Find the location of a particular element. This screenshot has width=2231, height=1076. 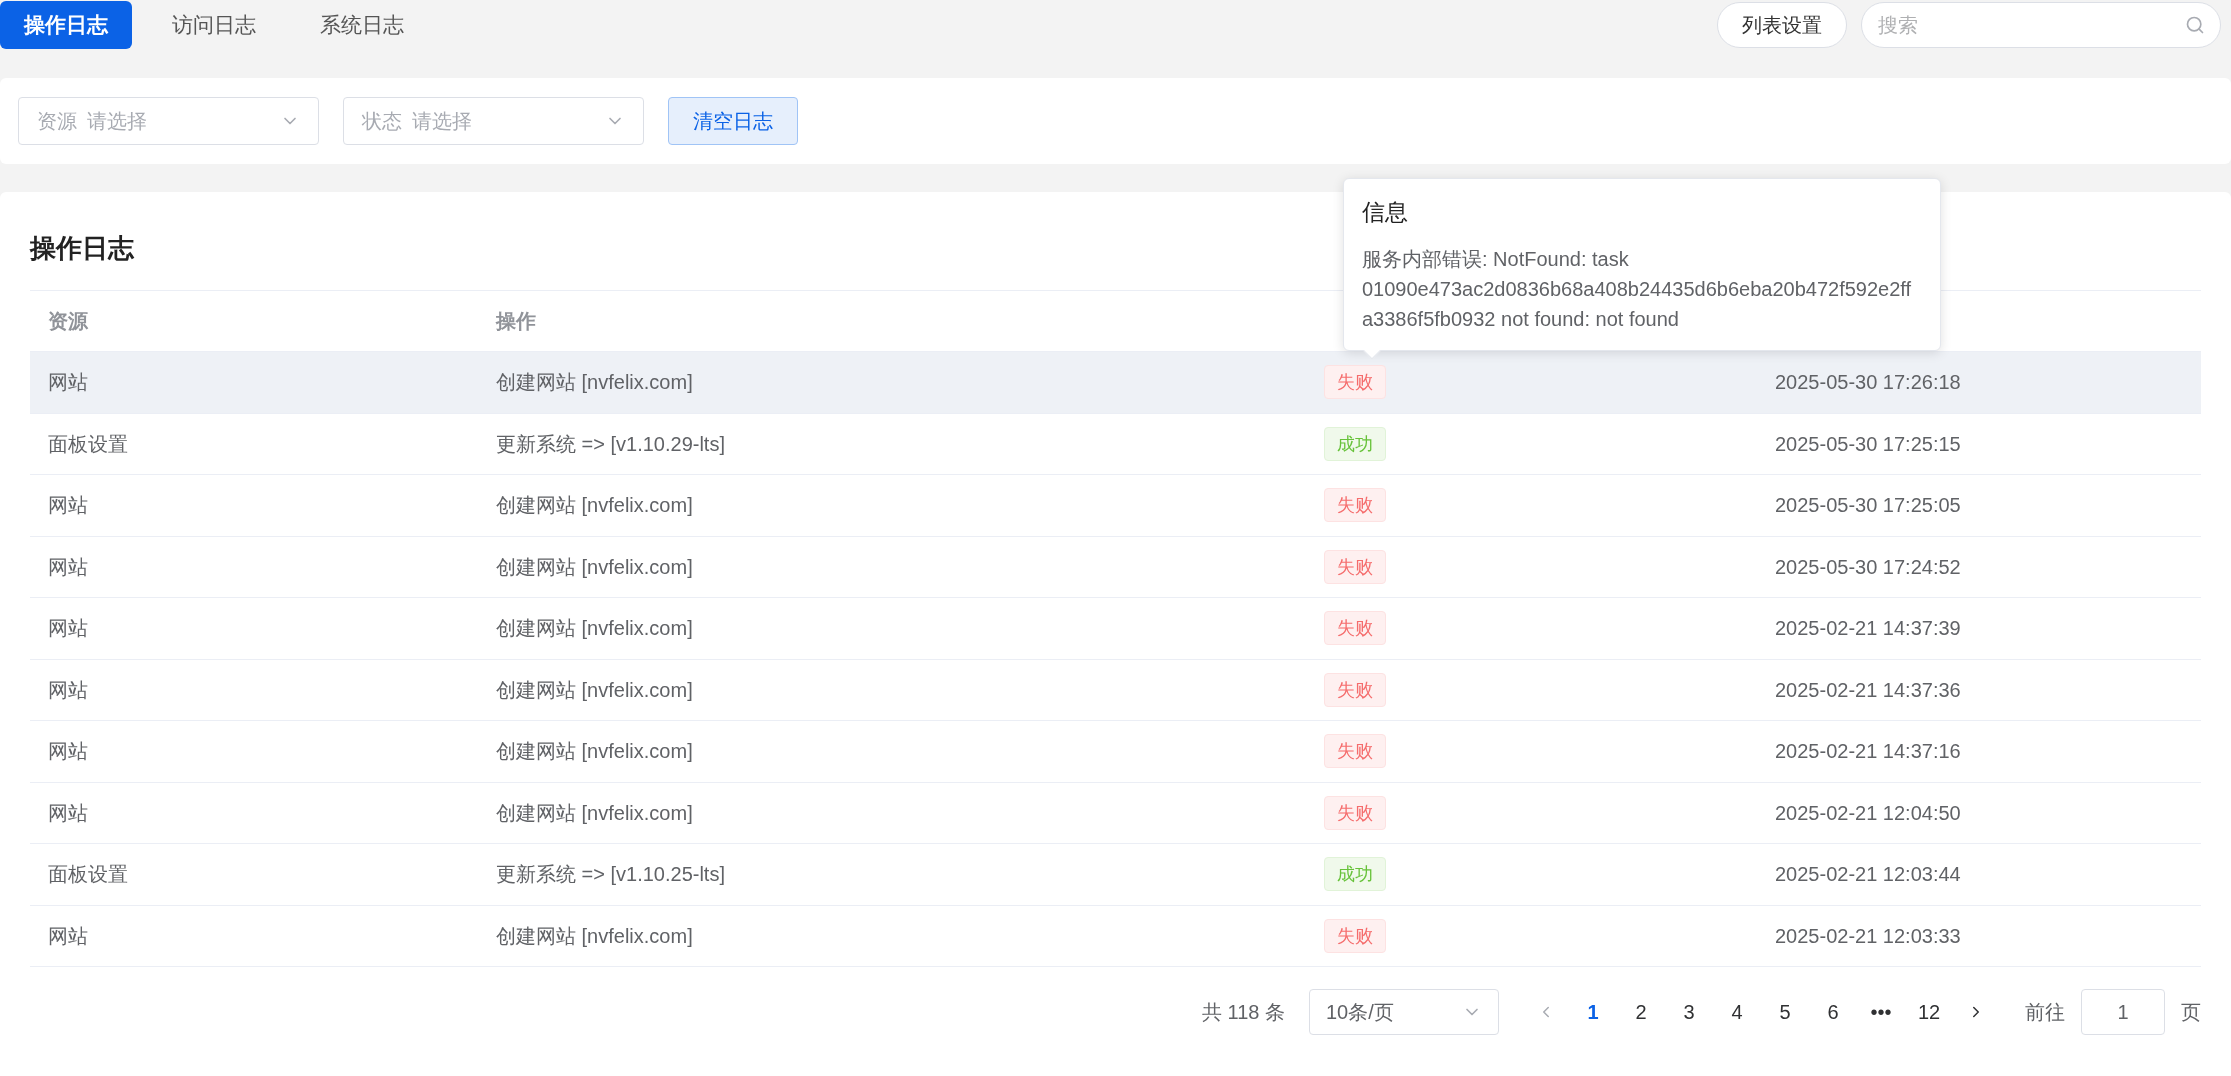

search-field: 搜索 is located at coordinates (2041, 25).